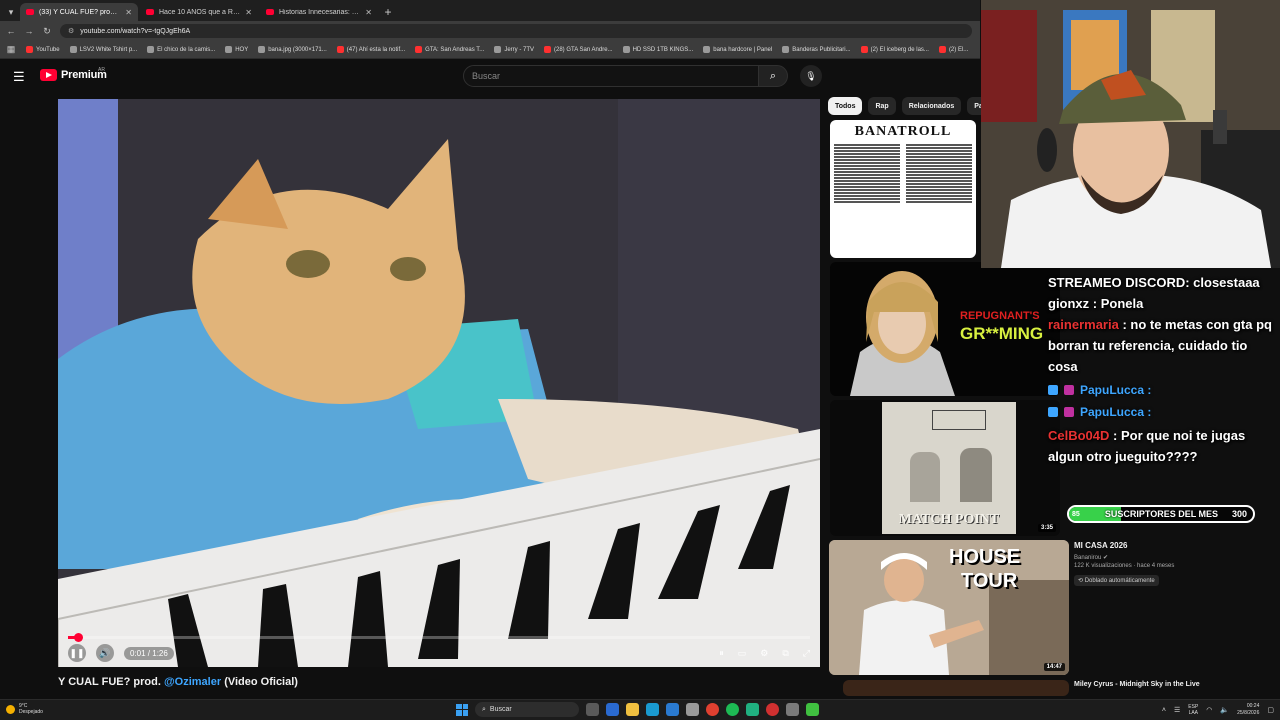 This screenshot has width=1280, height=720. What do you see at coordinates (785, 653) in the screenshot?
I see `miniplayer-button: ⧉` at bounding box center [785, 653].